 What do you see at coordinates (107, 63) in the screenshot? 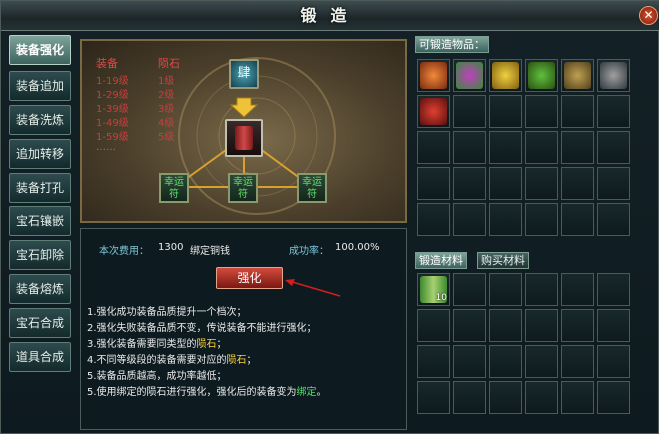
I see `table-header-equip: 装备` at bounding box center [107, 63].